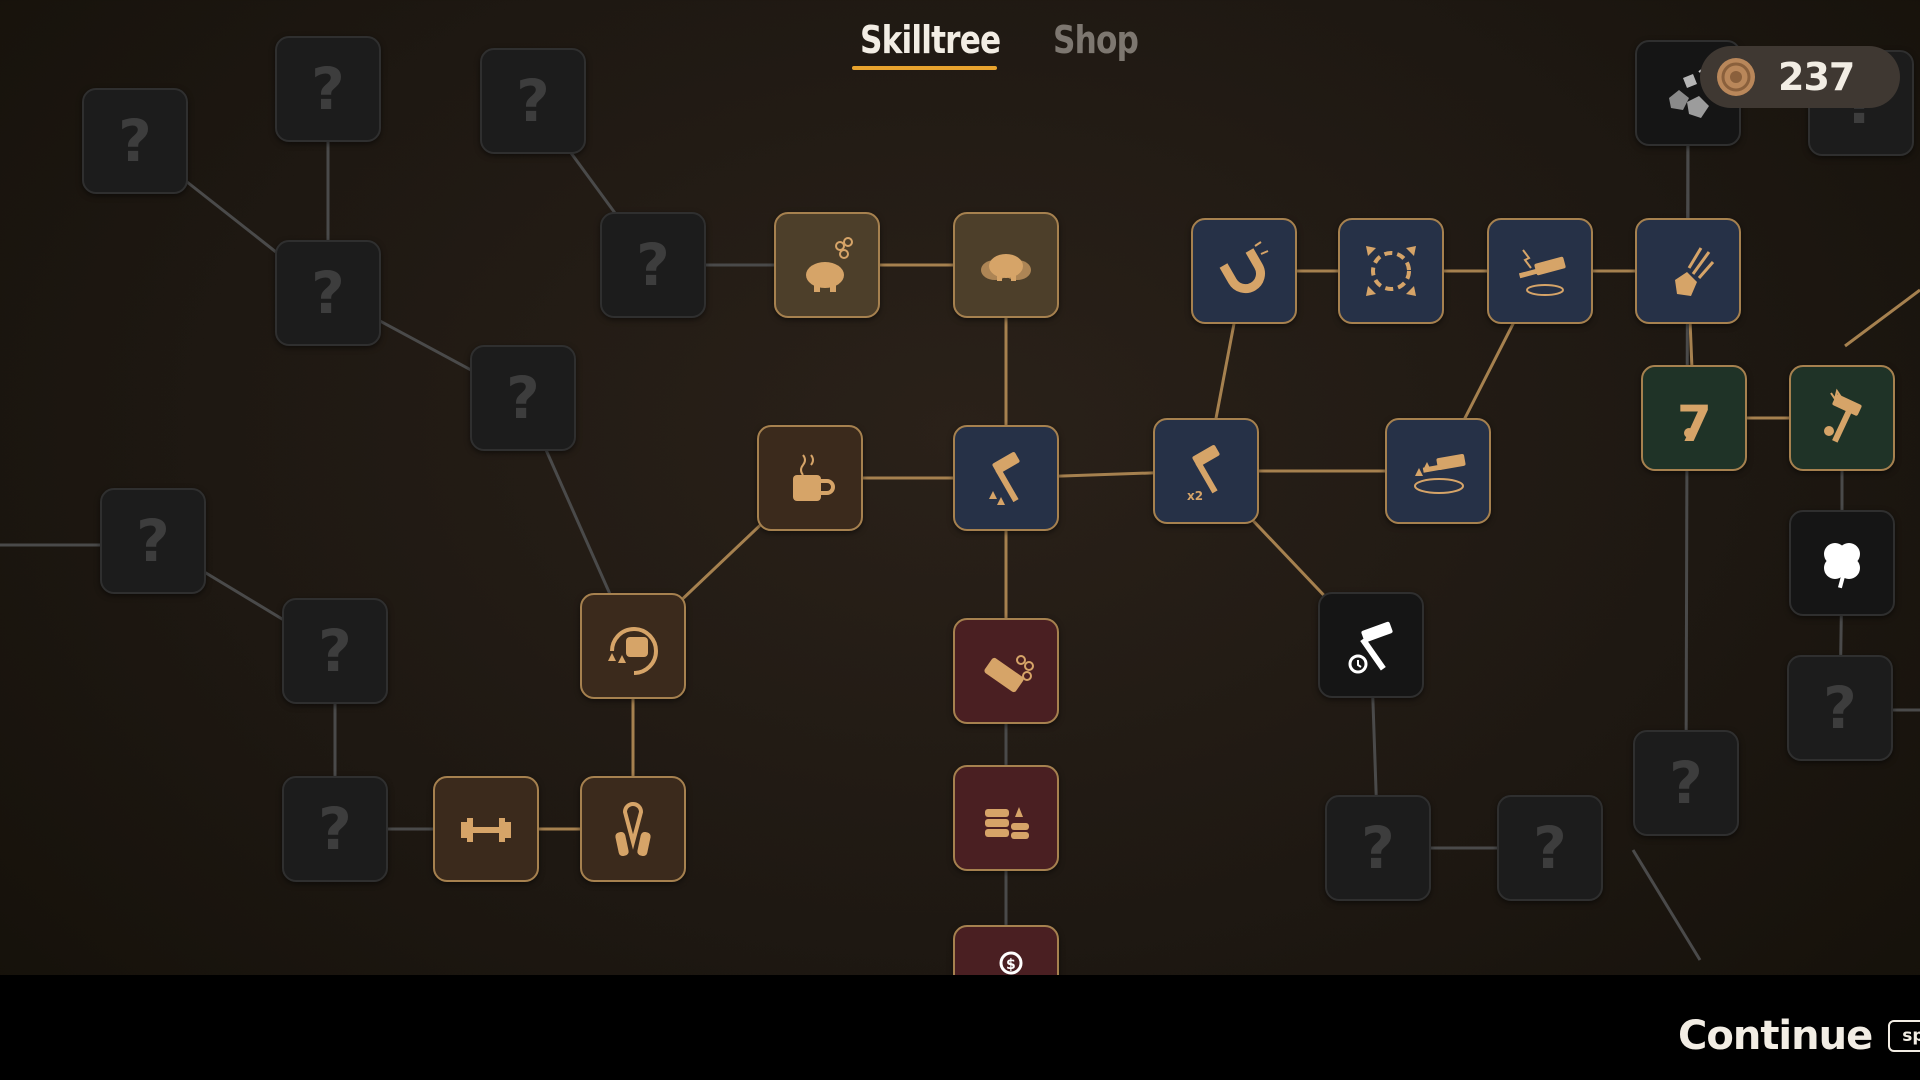 This screenshot has width=1920, height=1080. Describe the element at coordinates (1203, 474) in the screenshot. I see `double-hammer-icon: x2` at that location.